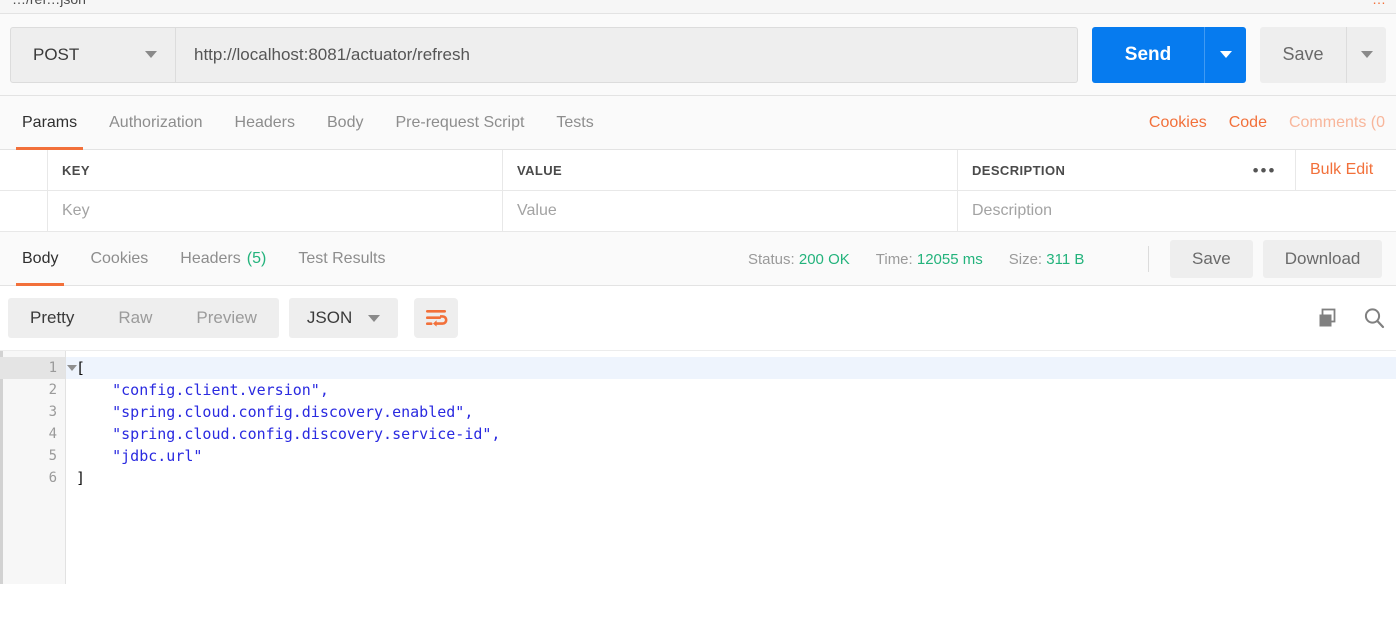  What do you see at coordinates (731, 478) in the screenshot?
I see `code-line: ]` at bounding box center [731, 478].